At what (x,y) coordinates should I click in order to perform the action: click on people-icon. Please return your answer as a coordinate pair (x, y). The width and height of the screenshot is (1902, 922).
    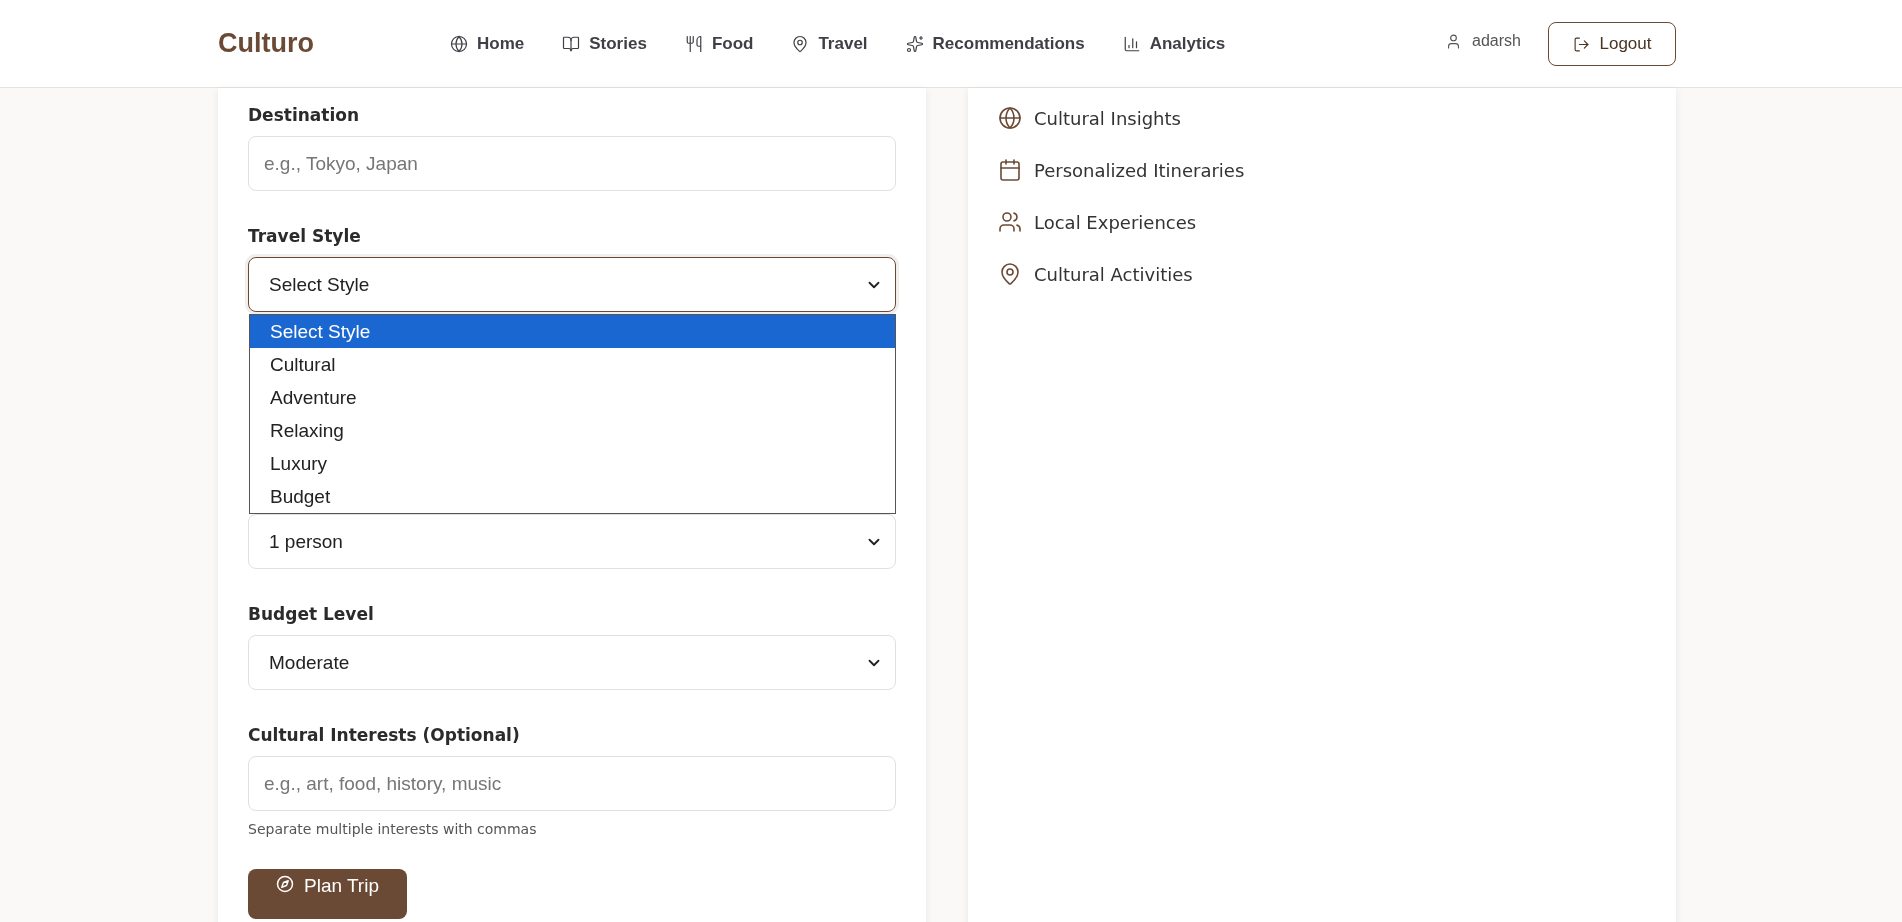
    Looking at the image, I should click on (1010, 222).